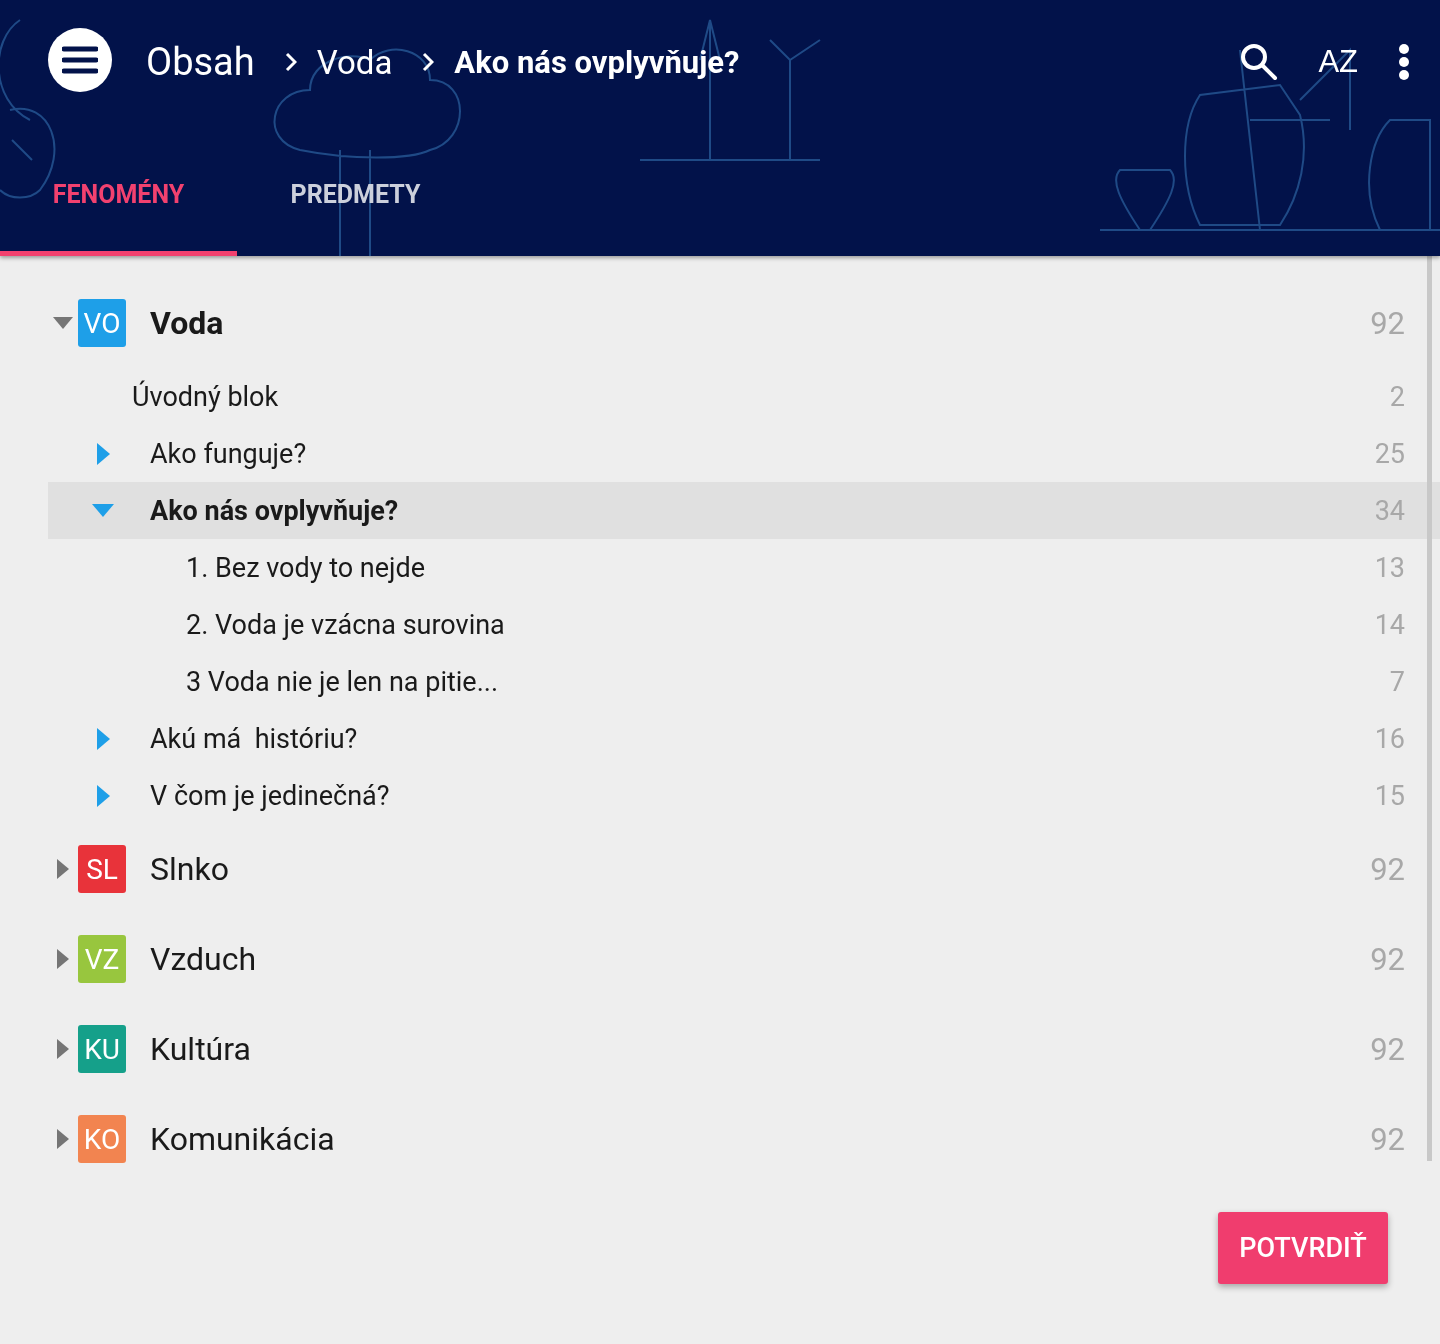 The image size is (1440, 1344). Describe the element at coordinates (762, 453) in the screenshot. I see `subtopic-label: Ako funguje?` at that location.